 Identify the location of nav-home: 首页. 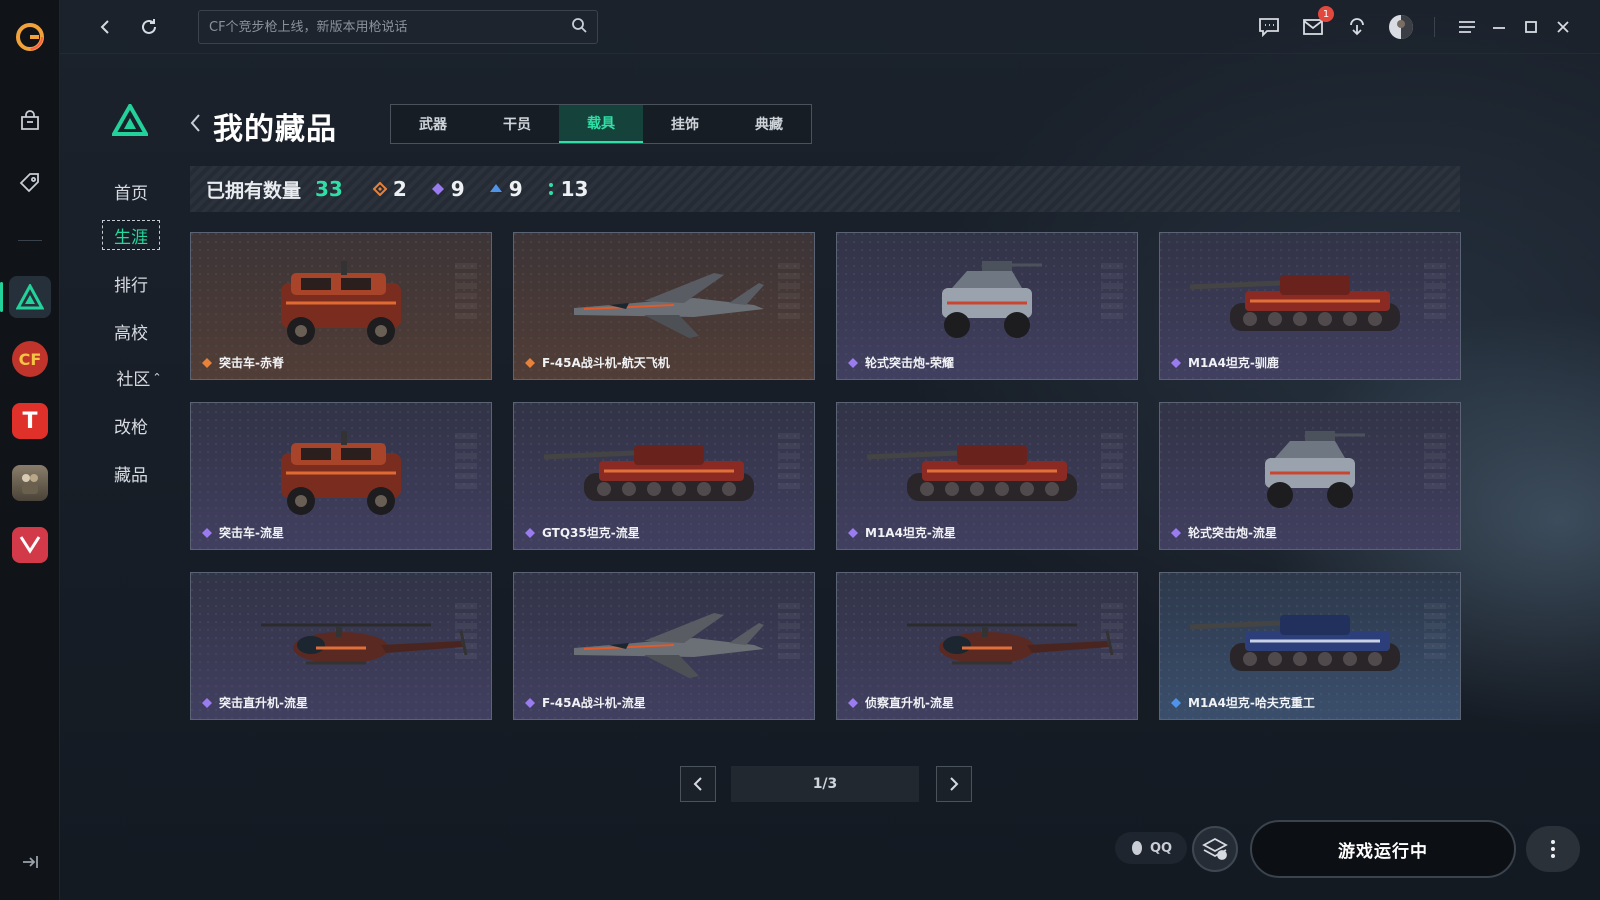
(131, 191).